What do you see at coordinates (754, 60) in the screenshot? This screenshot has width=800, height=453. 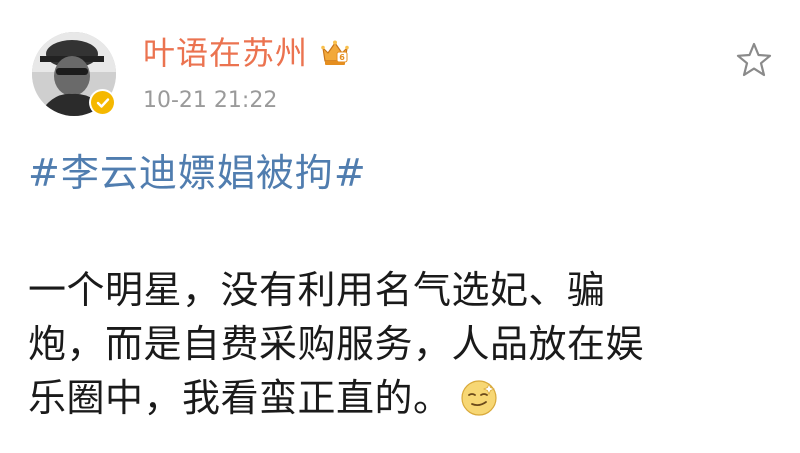 I see `star-outline-icon` at bounding box center [754, 60].